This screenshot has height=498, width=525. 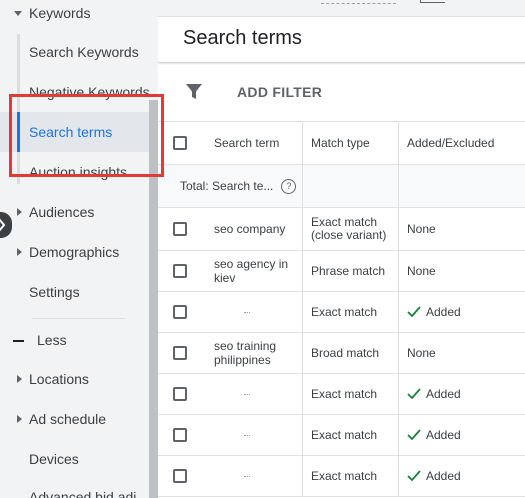 I want to click on sidebar-group-keywords: Keywords, so click(x=75, y=16).